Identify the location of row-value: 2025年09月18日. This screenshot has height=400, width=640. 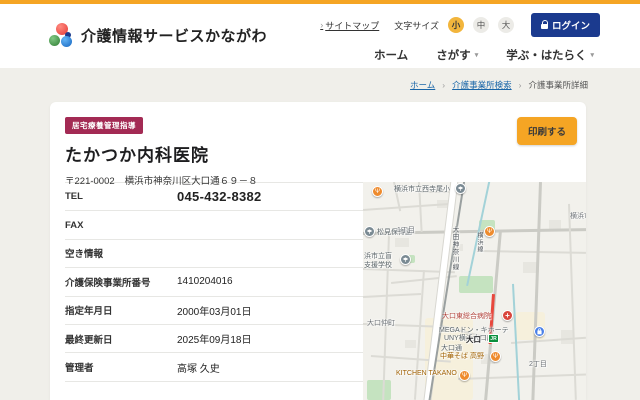
(214, 341).